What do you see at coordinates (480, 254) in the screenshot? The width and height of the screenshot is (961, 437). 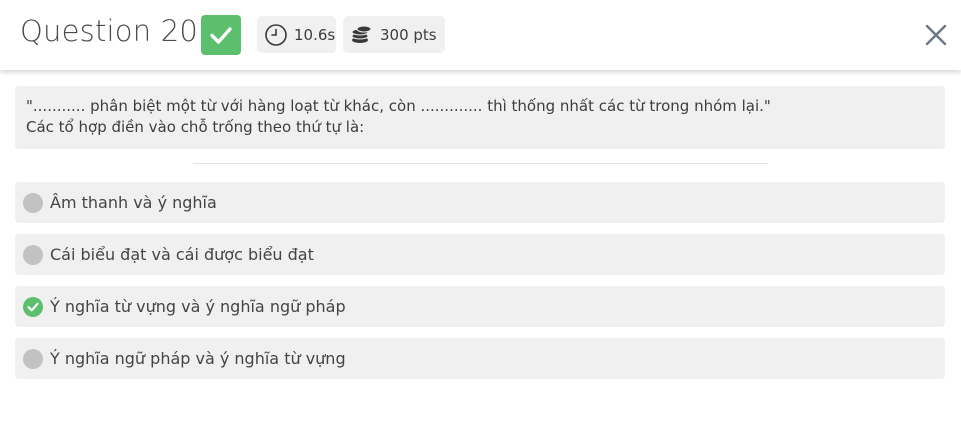 I see `answer-option-2: Cái biểu đạt và cái được biểu đạt` at bounding box center [480, 254].